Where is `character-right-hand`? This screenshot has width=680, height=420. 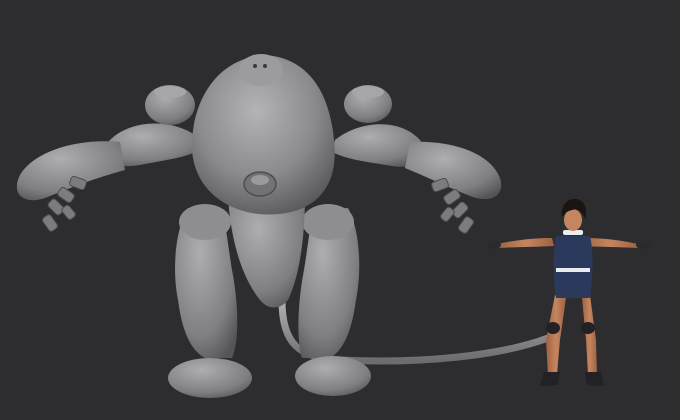
character-right-hand is located at coordinates (643, 245).